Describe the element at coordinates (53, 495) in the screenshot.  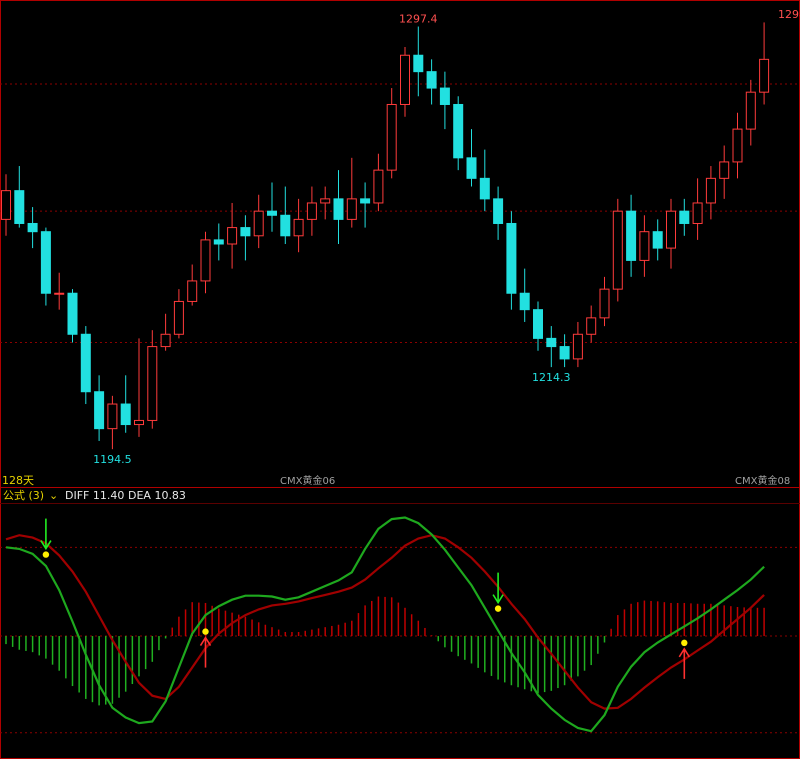
I see `chevron-down-icon: ⌄` at that location.